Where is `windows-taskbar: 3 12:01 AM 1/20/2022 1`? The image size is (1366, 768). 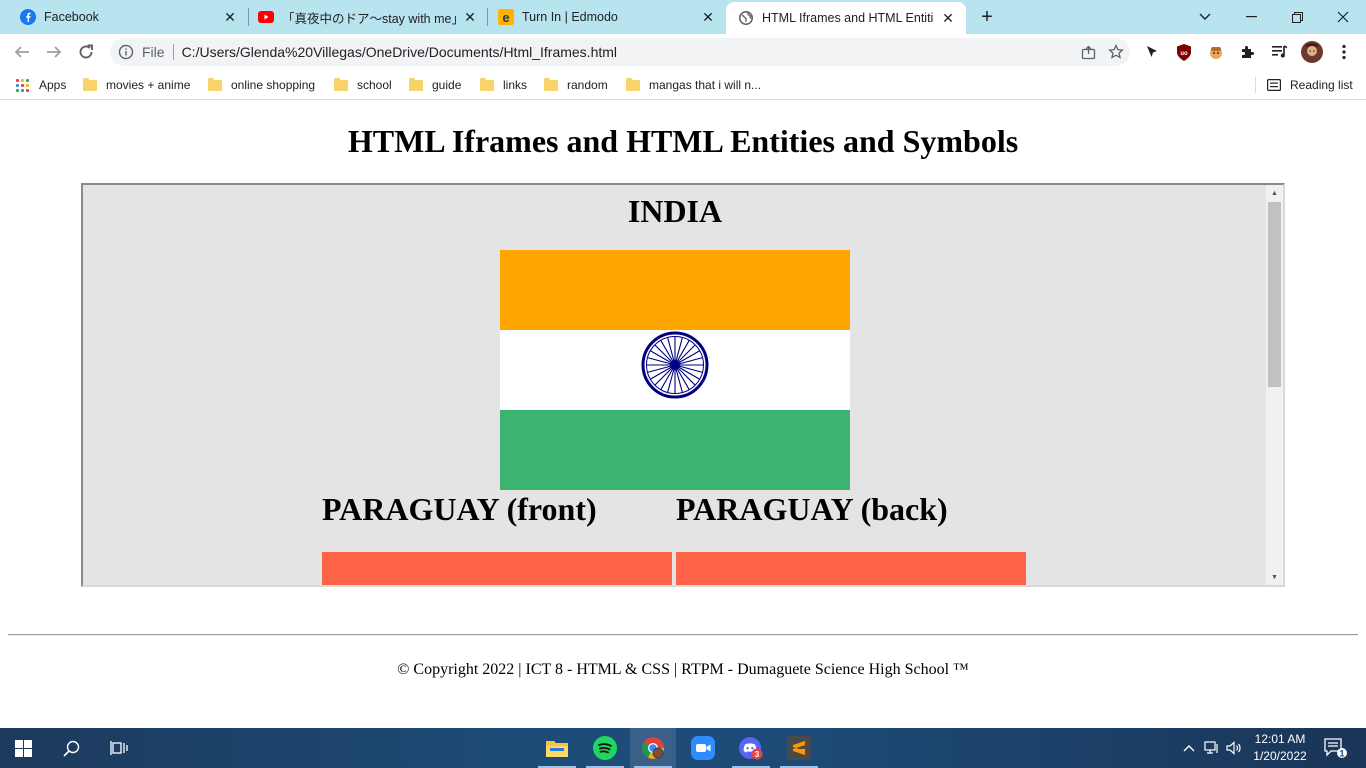 windows-taskbar: 3 12:01 AM 1/20/2022 1 is located at coordinates (683, 748).